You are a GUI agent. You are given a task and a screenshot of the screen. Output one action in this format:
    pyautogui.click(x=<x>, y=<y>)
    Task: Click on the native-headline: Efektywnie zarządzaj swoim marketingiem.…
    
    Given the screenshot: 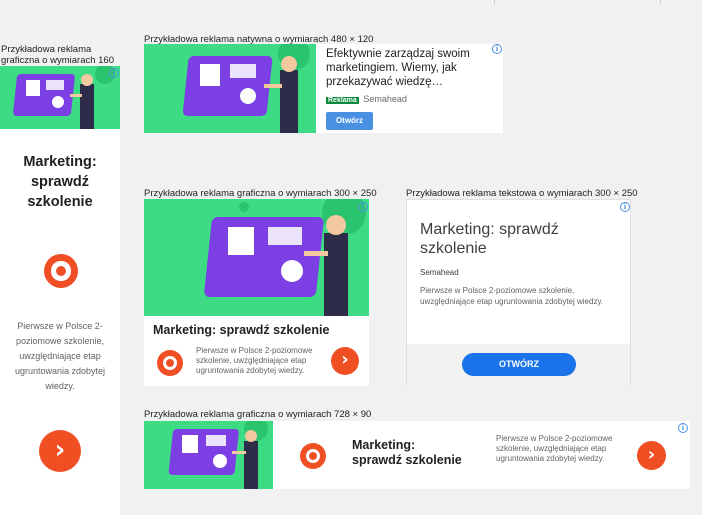 What is the action you would take?
    pyautogui.click(x=411, y=68)
    